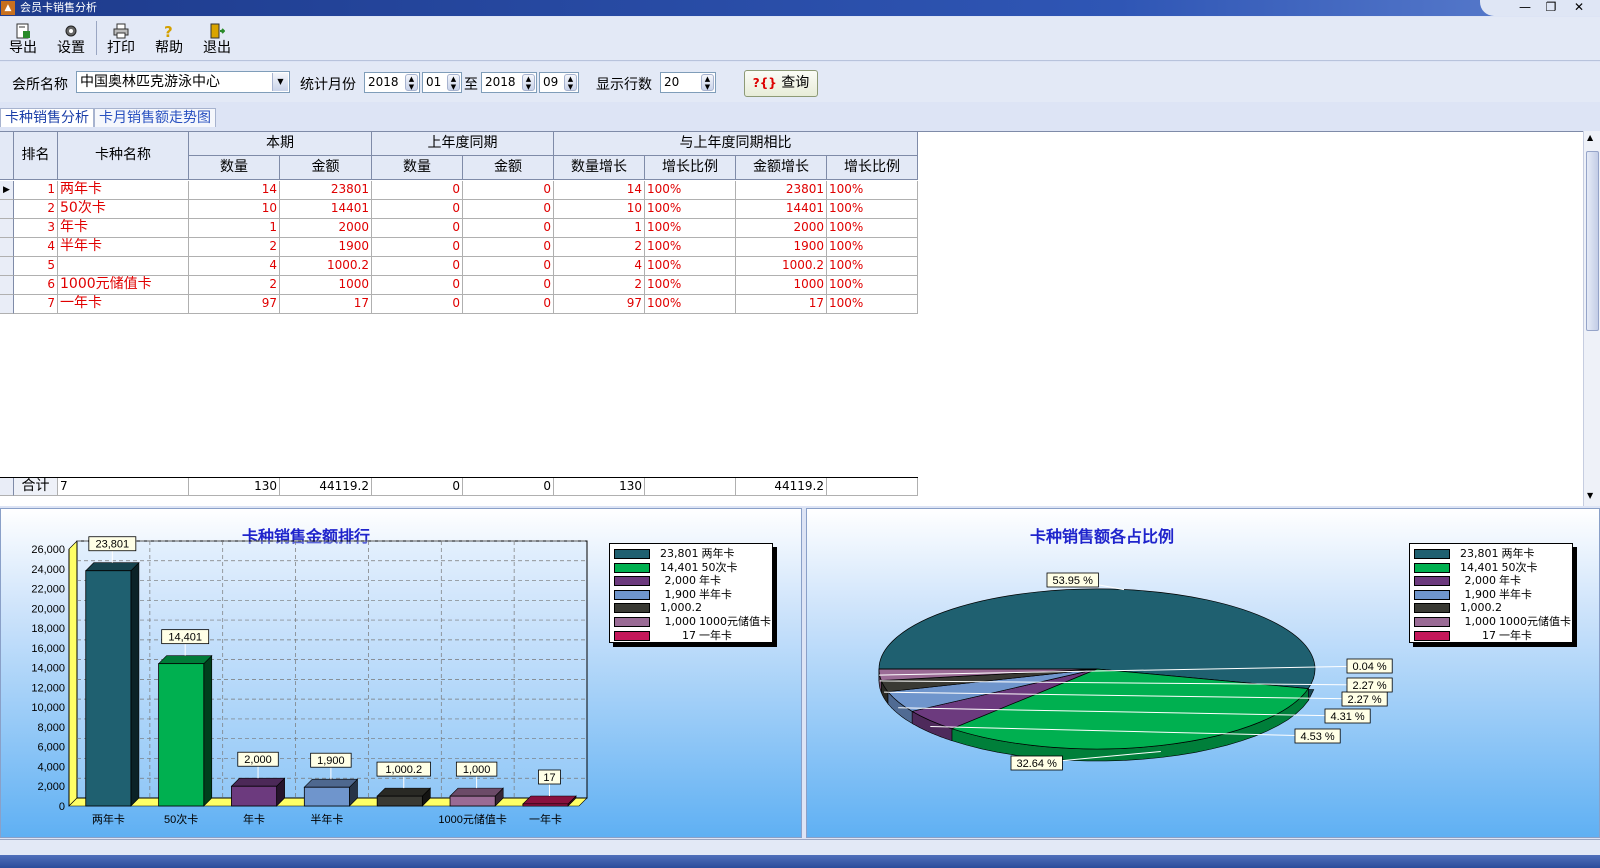 This screenshot has height=868, width=1600. I want to click on cell-card-name: 1000元储值卡, so click(123, 285).